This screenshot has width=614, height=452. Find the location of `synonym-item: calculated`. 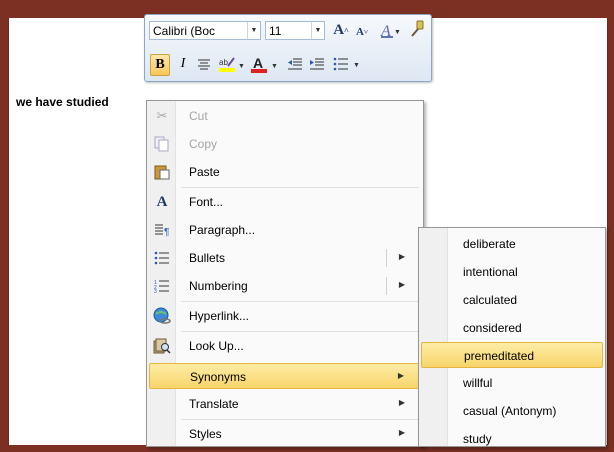

synonym-item: calculated is located at coordinates (512, 300).